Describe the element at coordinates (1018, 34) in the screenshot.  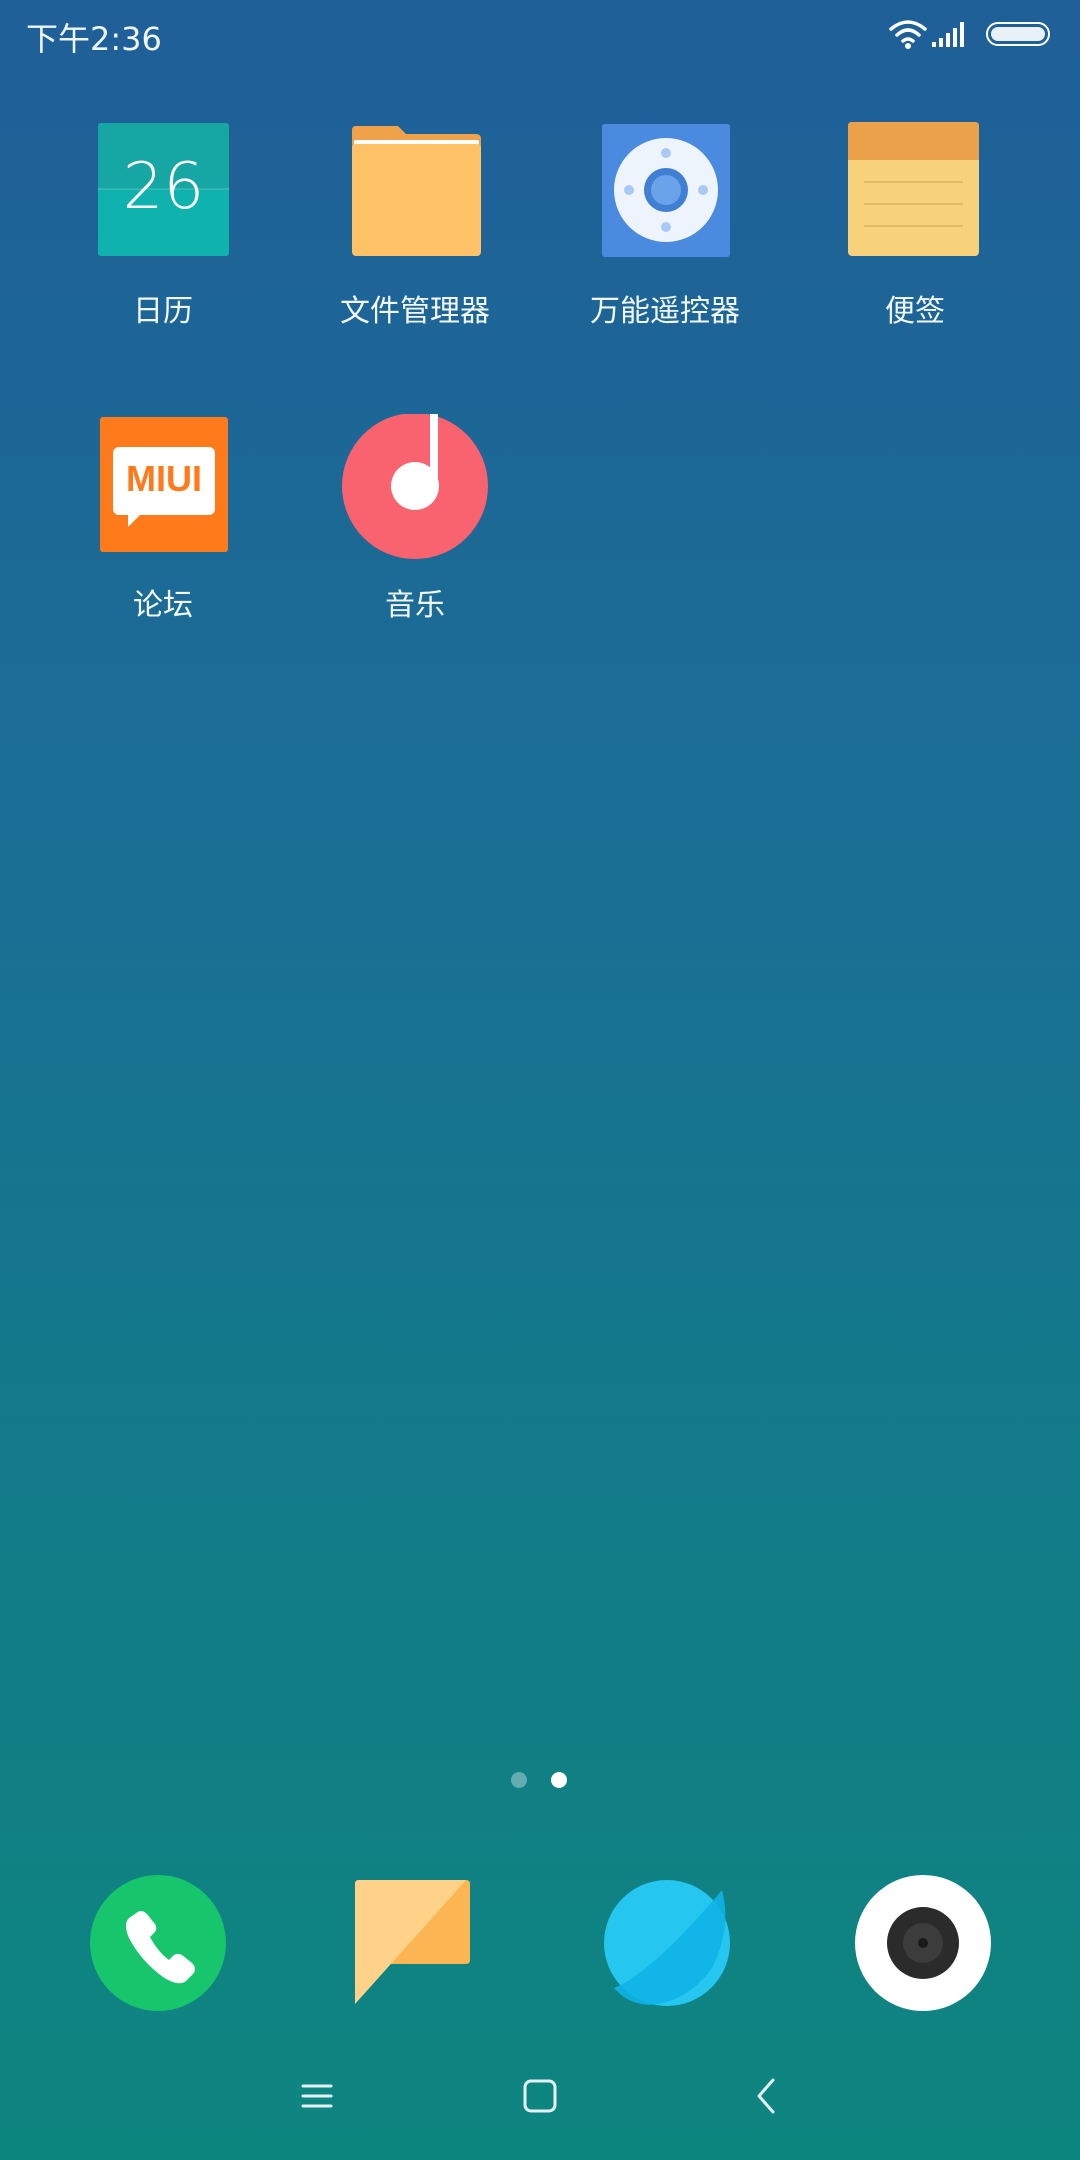
I see `battery-icon` at that location.